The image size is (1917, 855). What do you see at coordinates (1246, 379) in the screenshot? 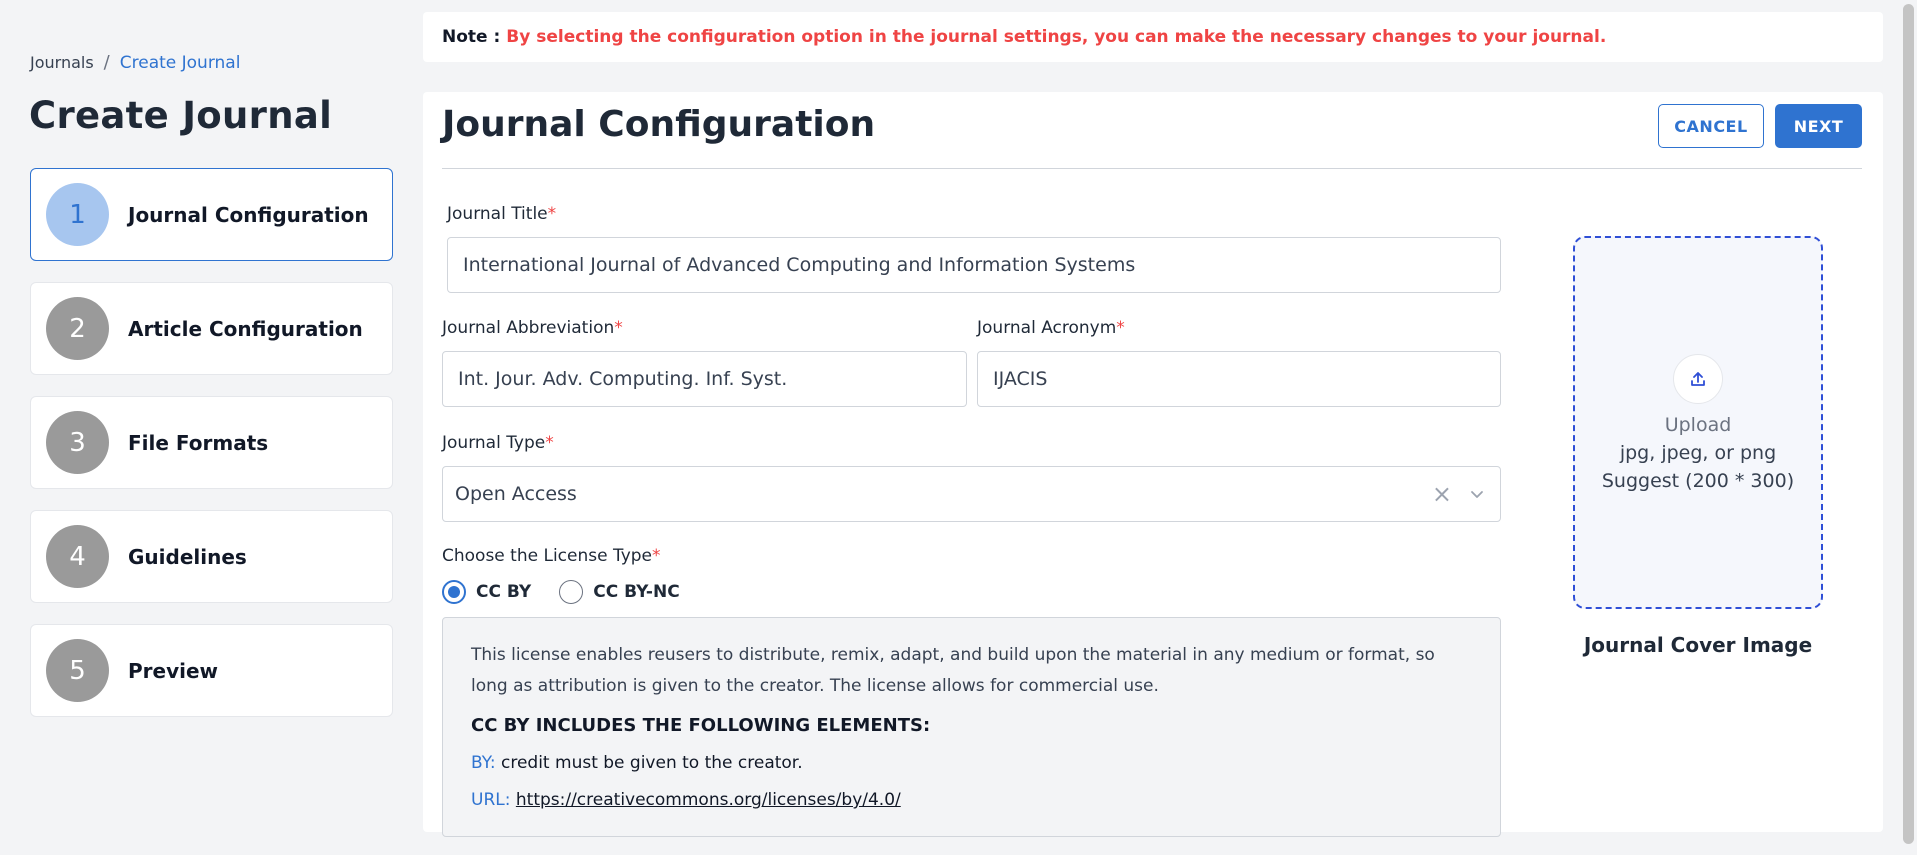
I see `journal-acronym-input` at bounding box center [1246, 379].